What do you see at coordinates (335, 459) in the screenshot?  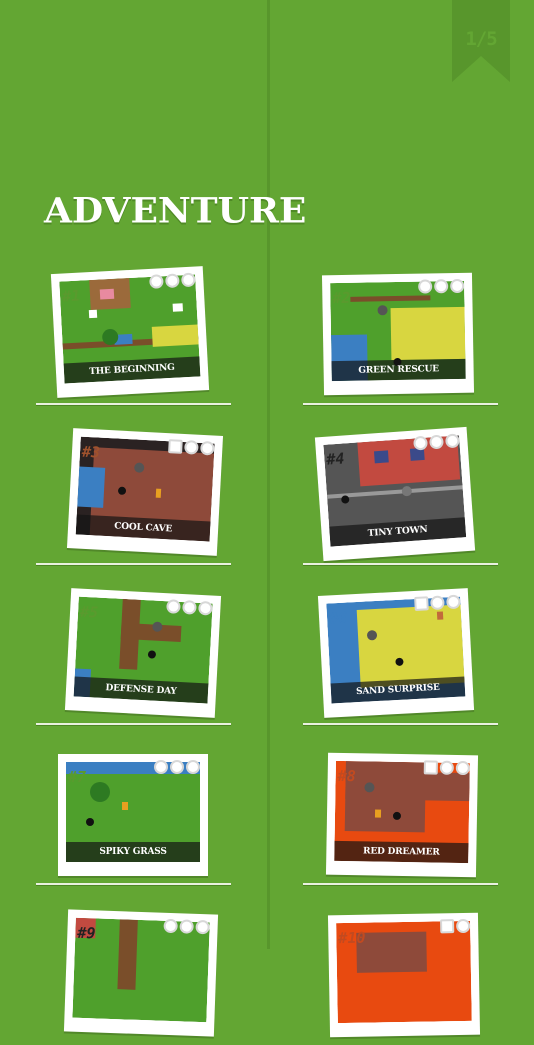 I see `level-number: #4` at bounding box center [335, 459].